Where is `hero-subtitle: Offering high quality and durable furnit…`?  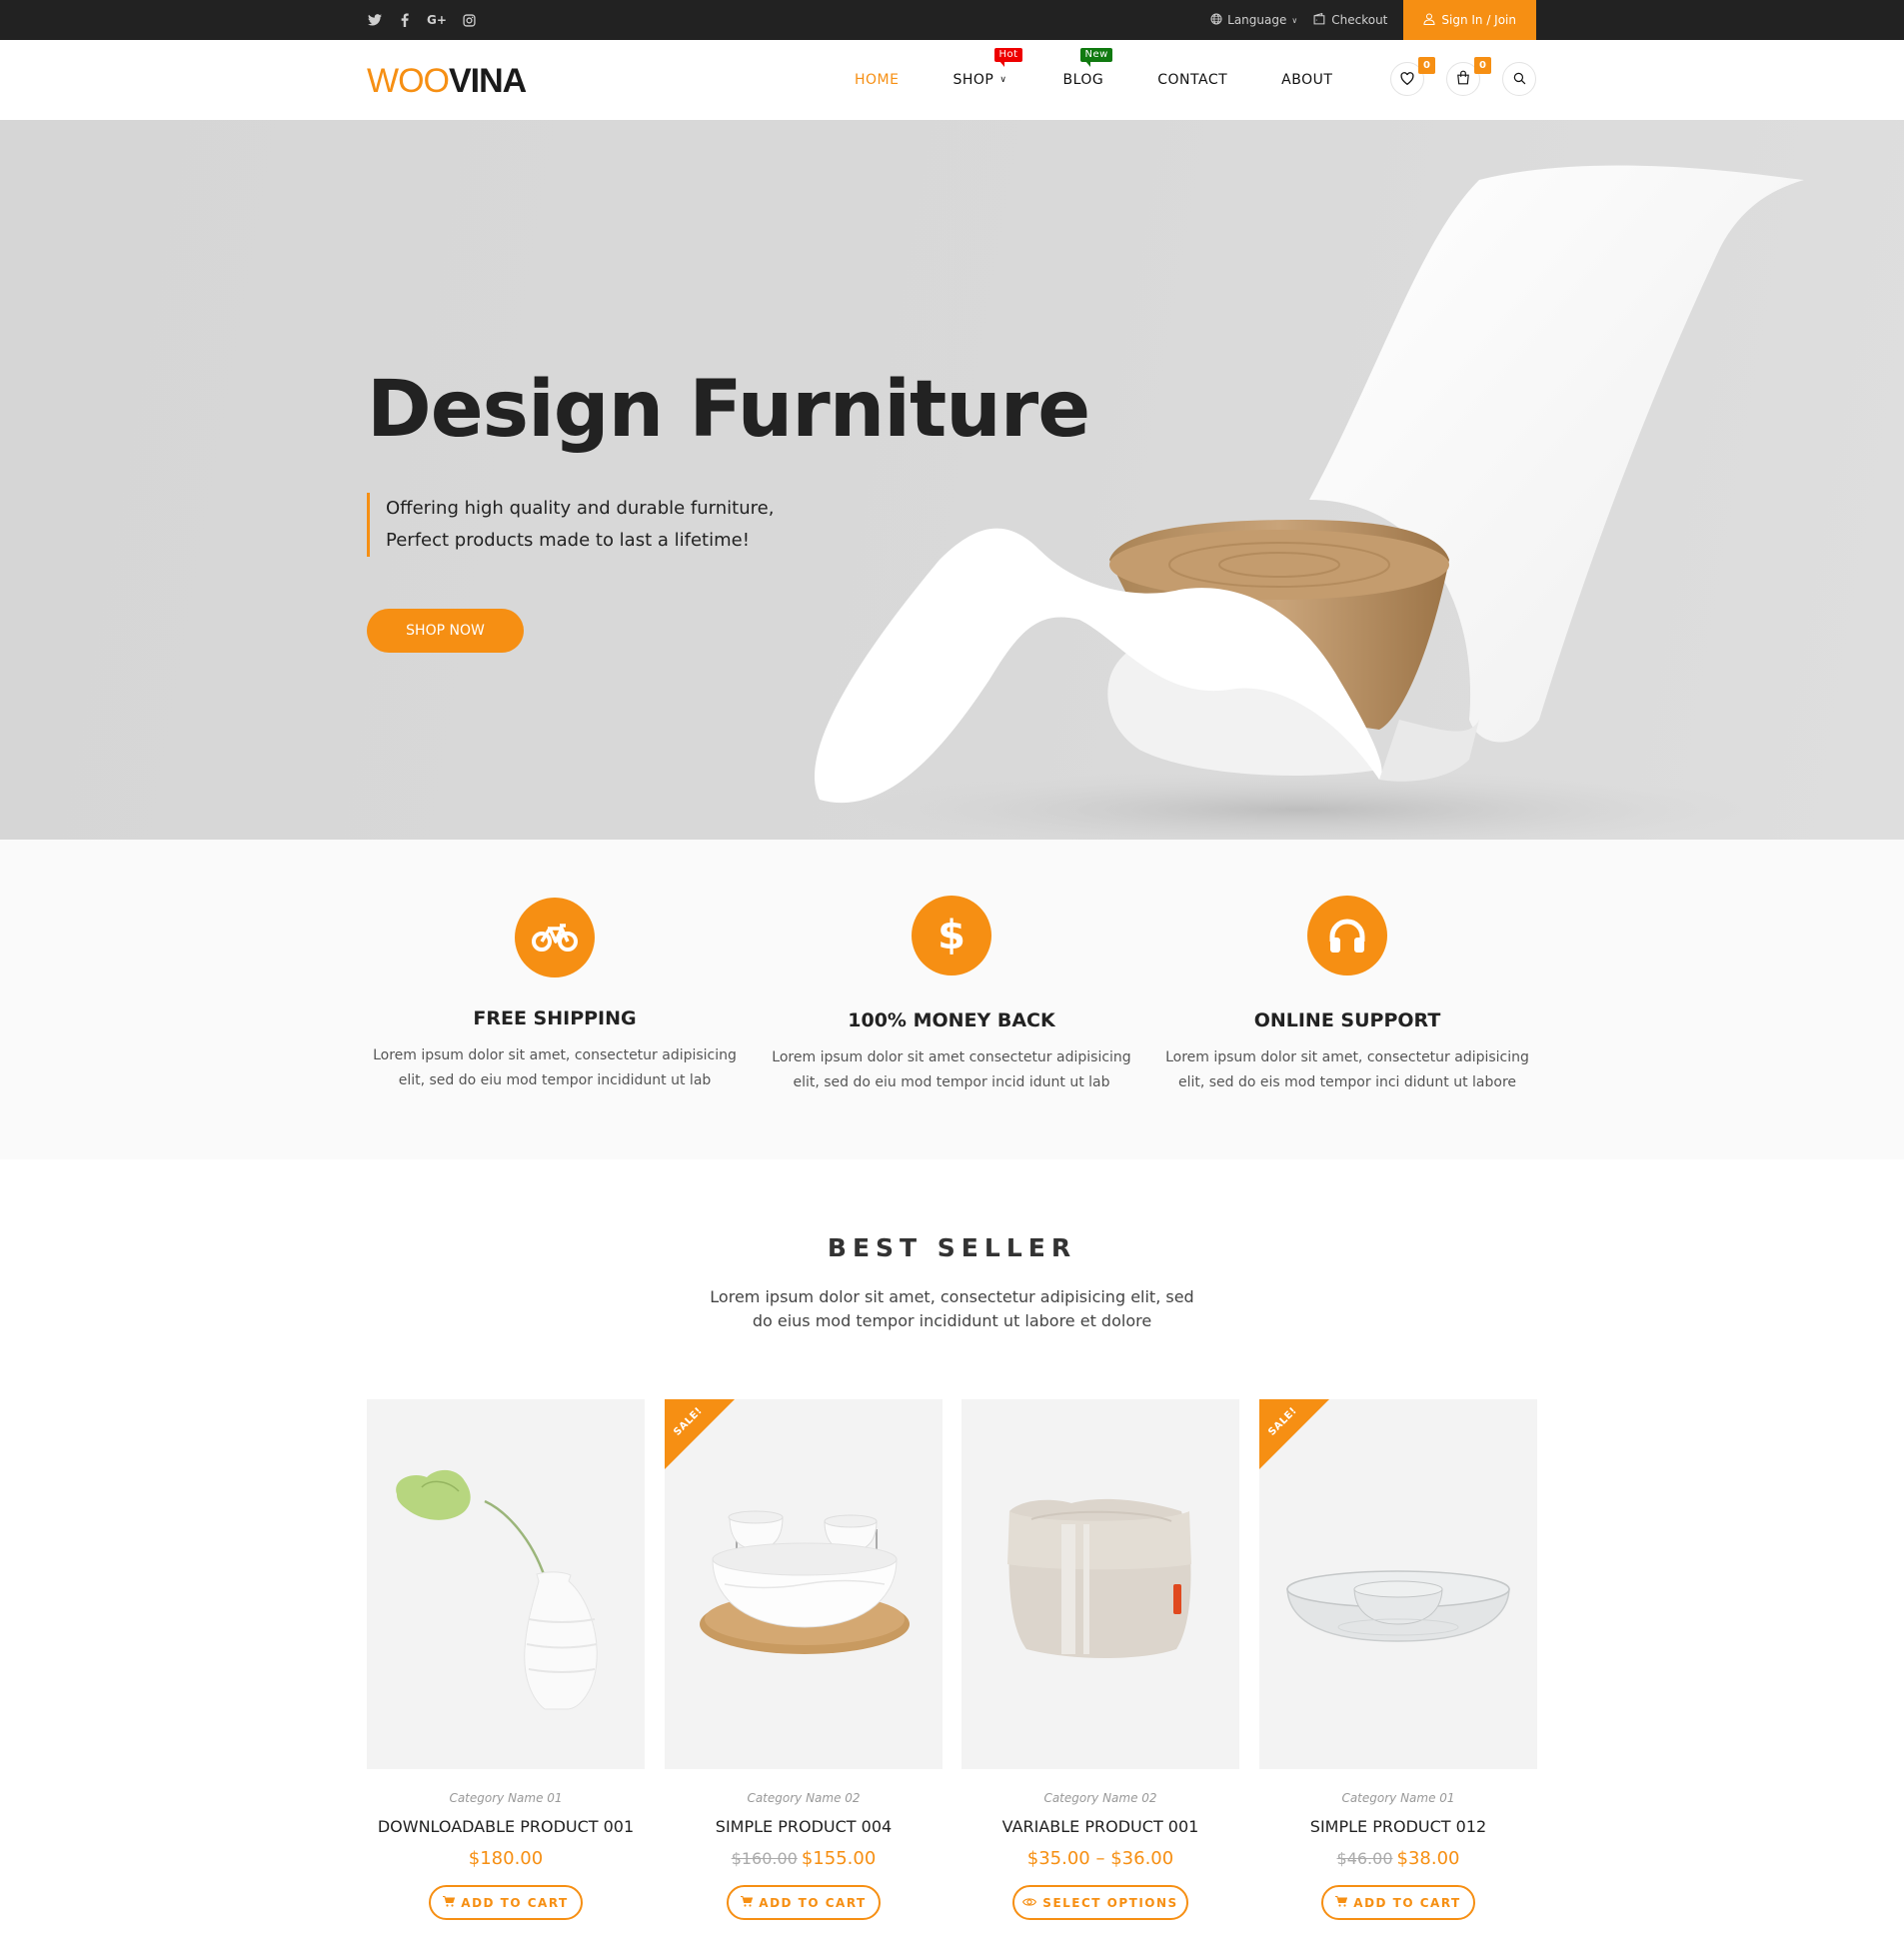 hero-subtitle: Offering high quality and durable furnit… is located at coordinates (570, 525).